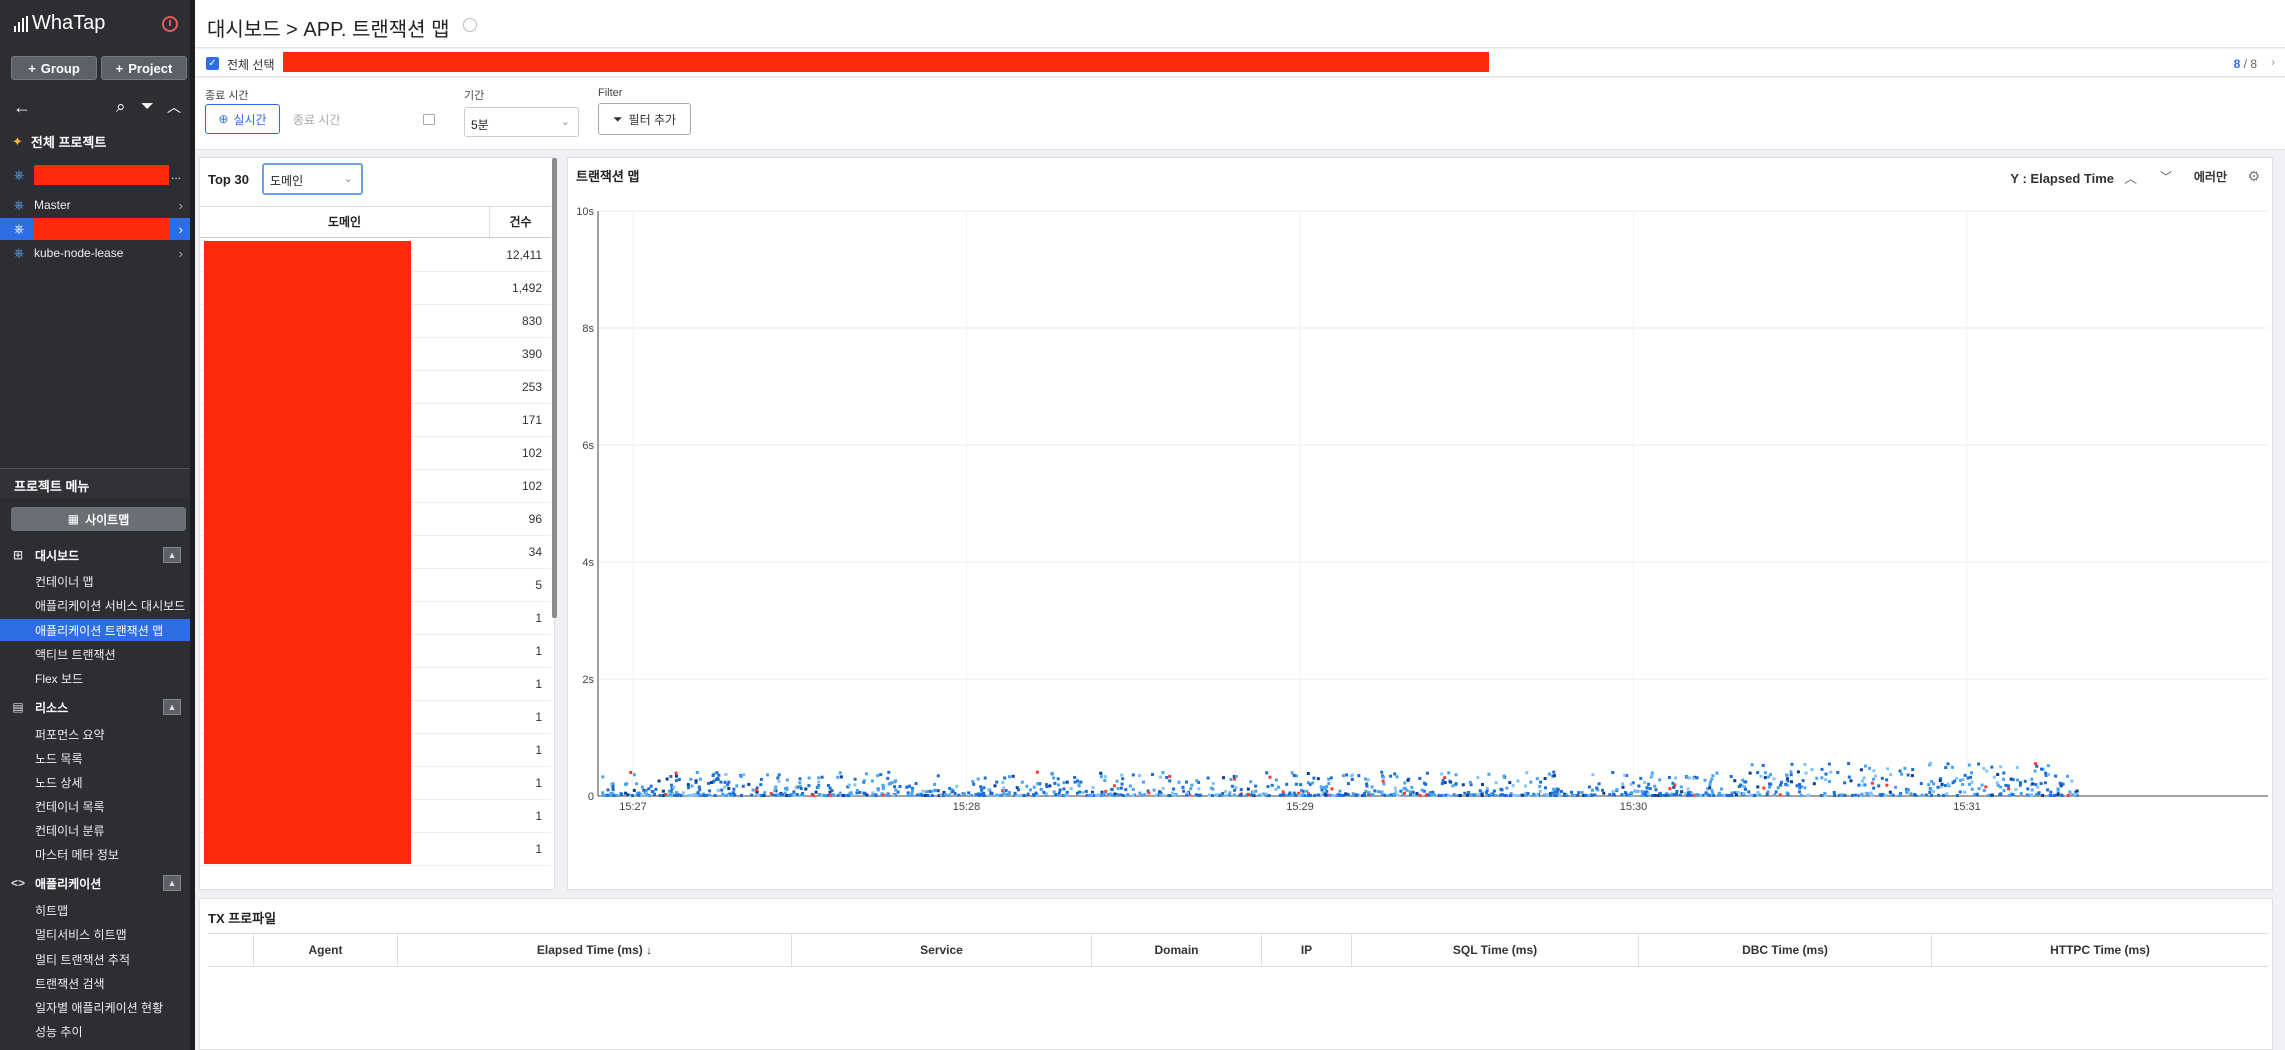  I want to click on history-icon, so click(470, 25).